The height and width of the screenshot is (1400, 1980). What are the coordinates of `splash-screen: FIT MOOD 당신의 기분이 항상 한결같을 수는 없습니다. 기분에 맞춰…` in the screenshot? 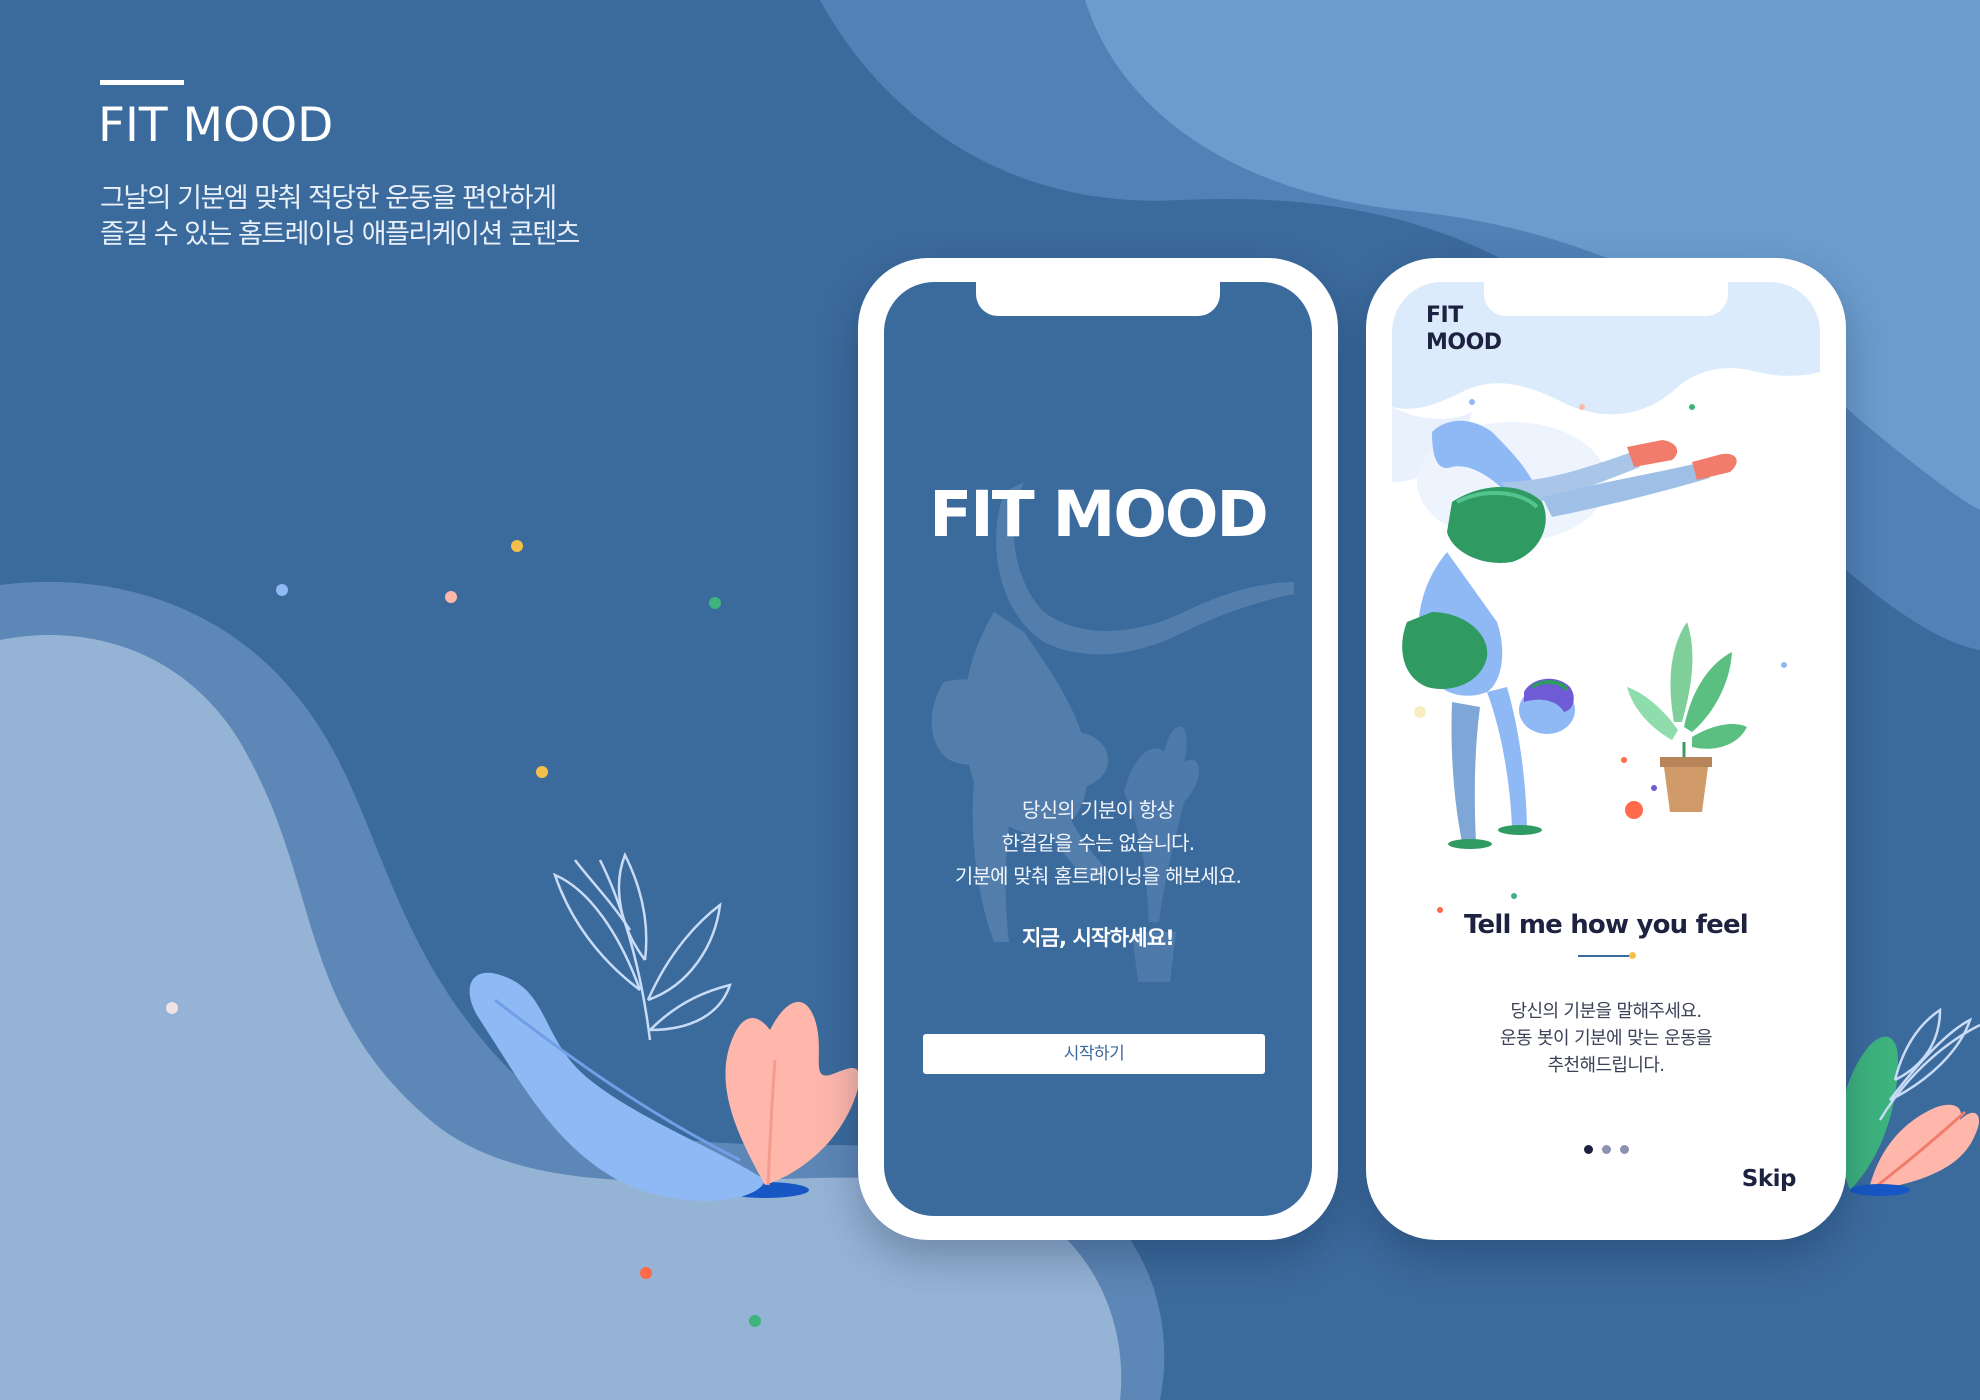 It's located at (1098, 749).